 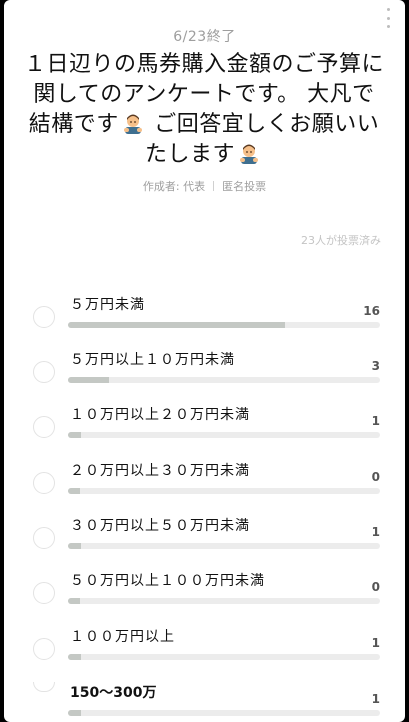 I want to click on poll-option: 150〜300万 1, so click(x=204, y=701).